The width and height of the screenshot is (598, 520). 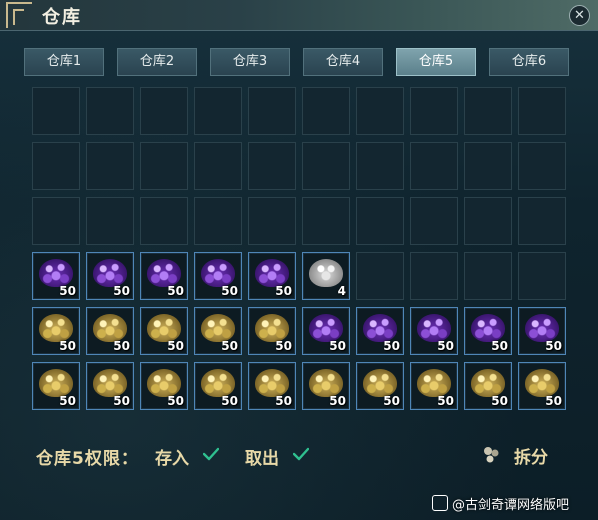 What do you see at coordinates (436, 62) in the screenshot?
I see `tab-warehouse-5: 仓库5` at bounding box center [436, 62].